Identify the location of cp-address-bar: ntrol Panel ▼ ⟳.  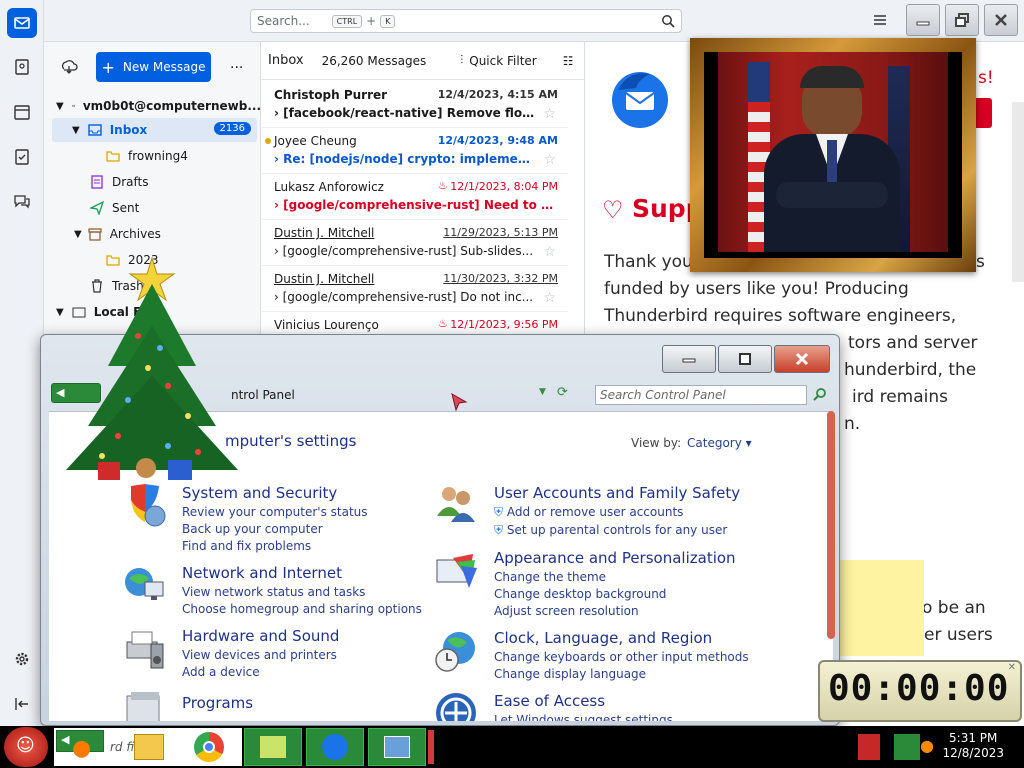
(411, 395).